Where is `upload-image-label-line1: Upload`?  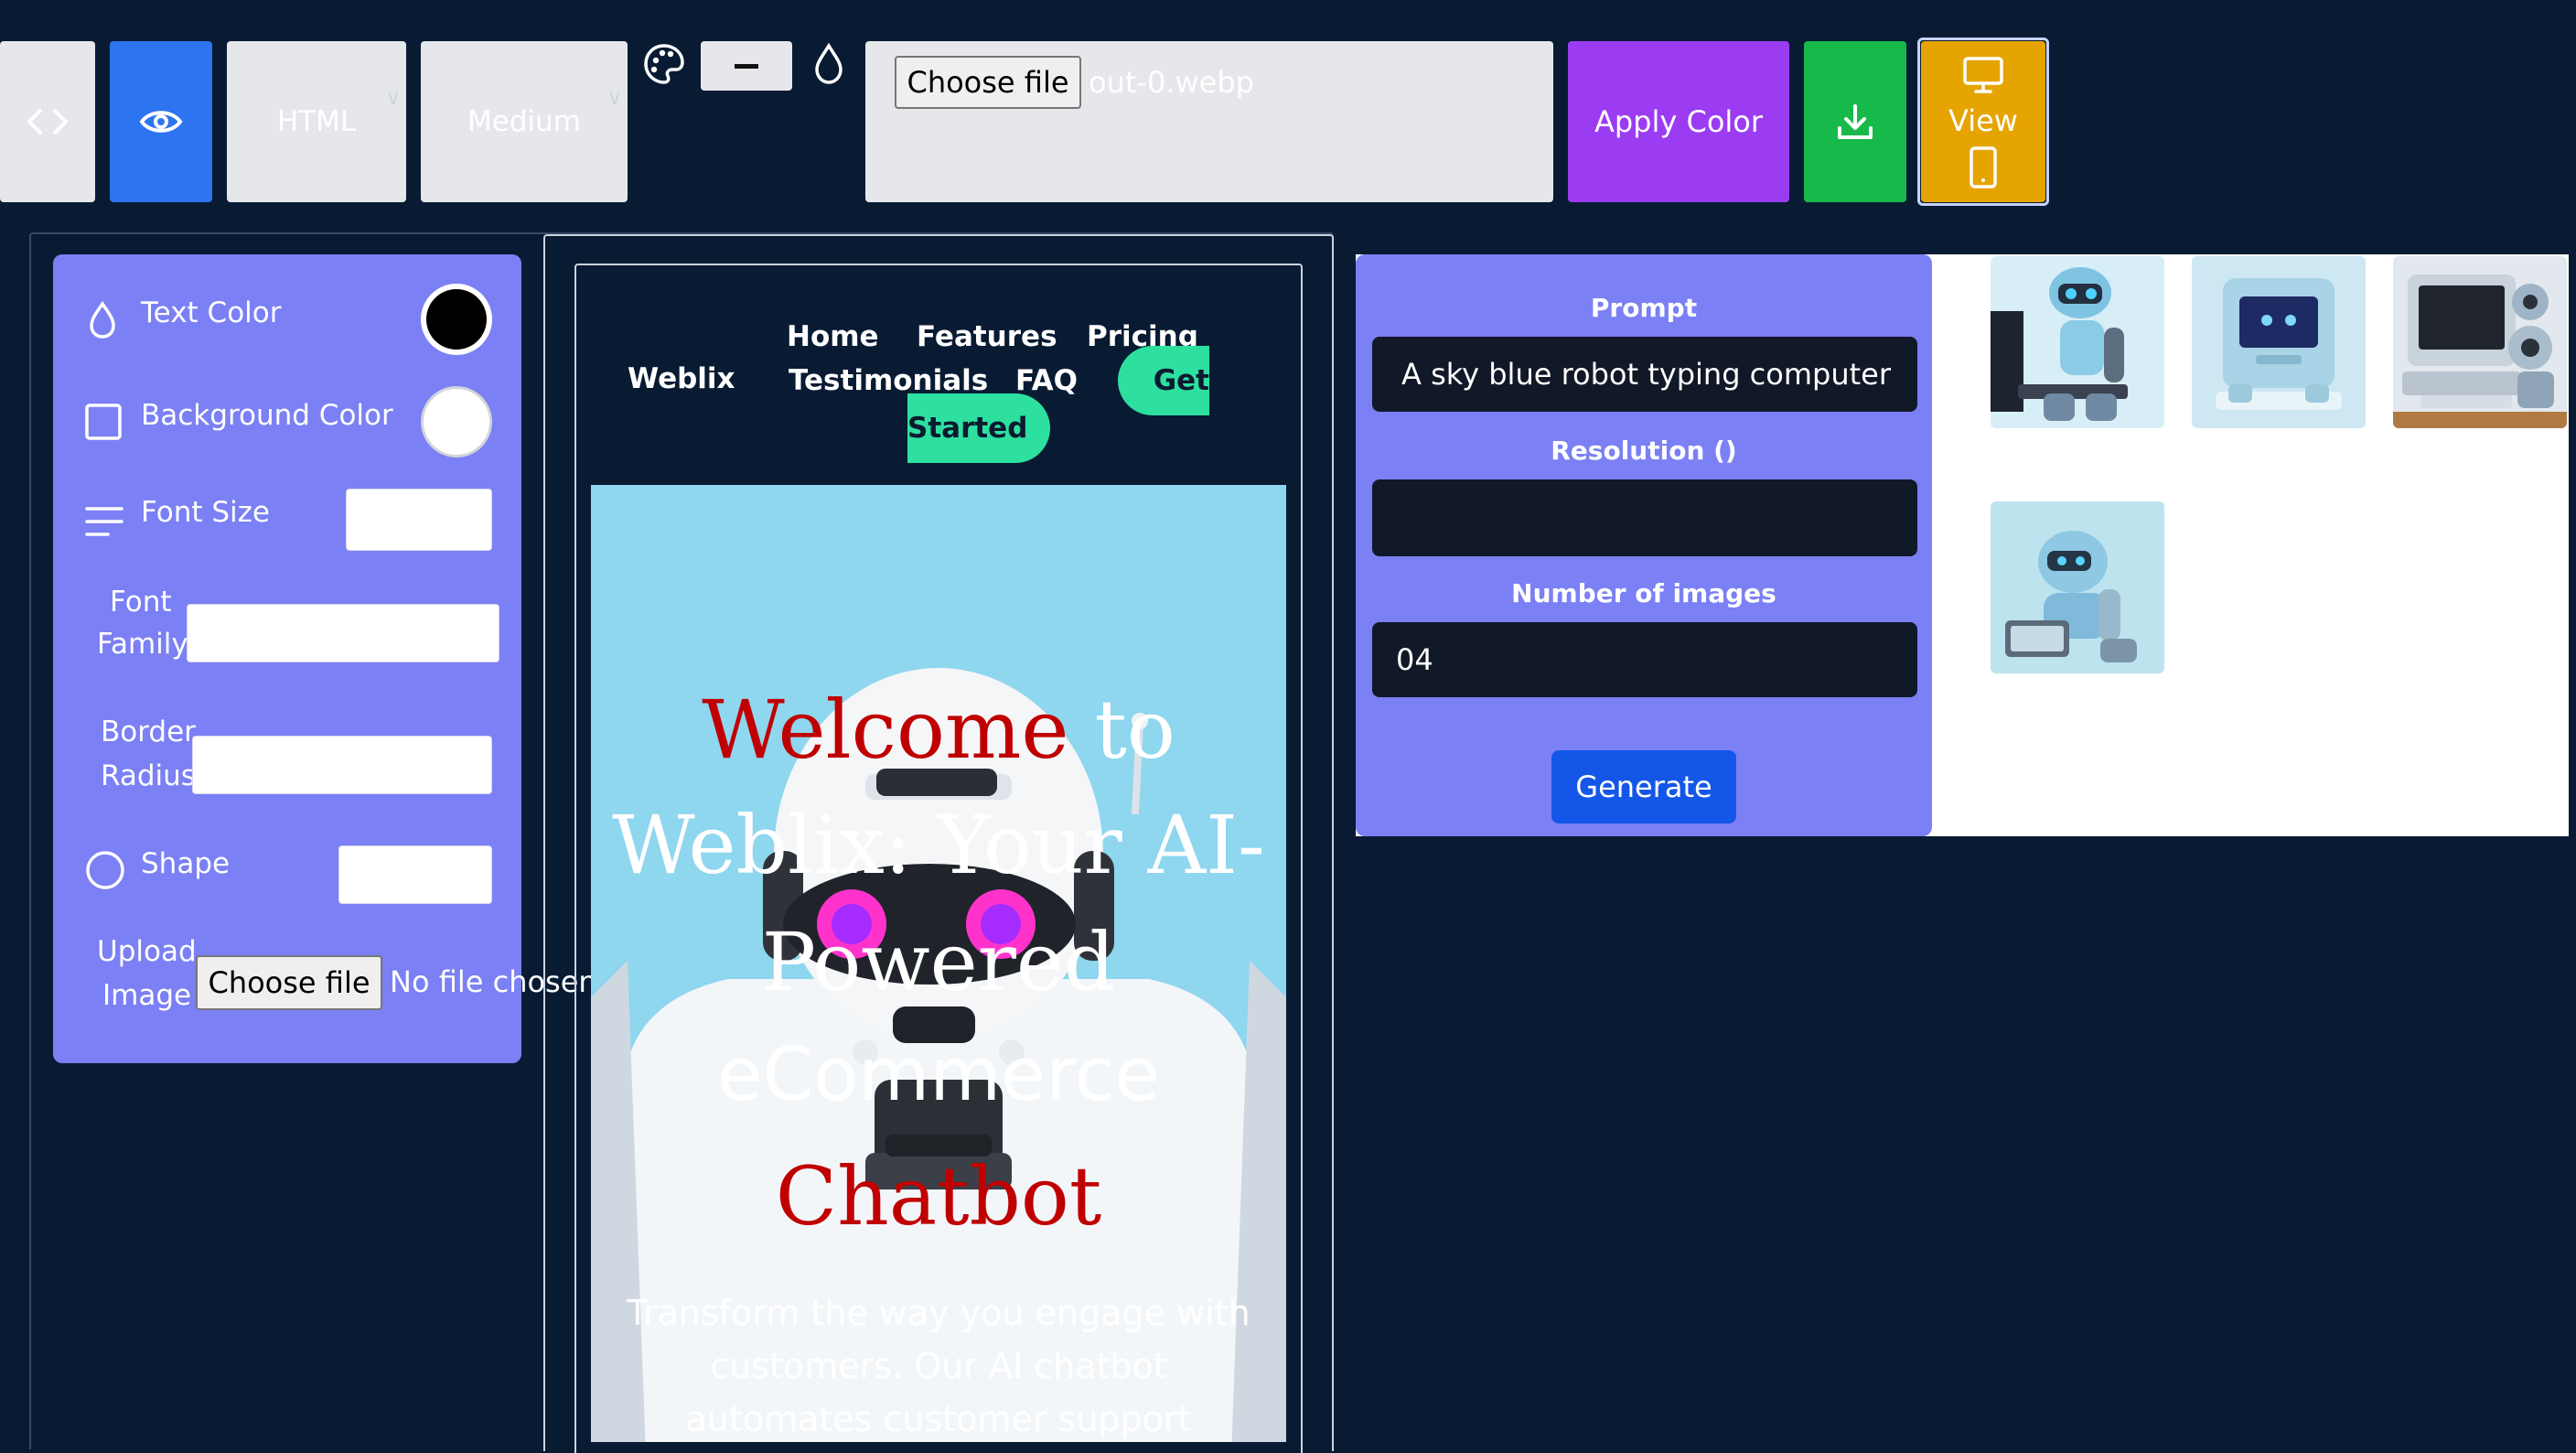
upload-image-label-line1: Upload is located at coordinates (147, 951).